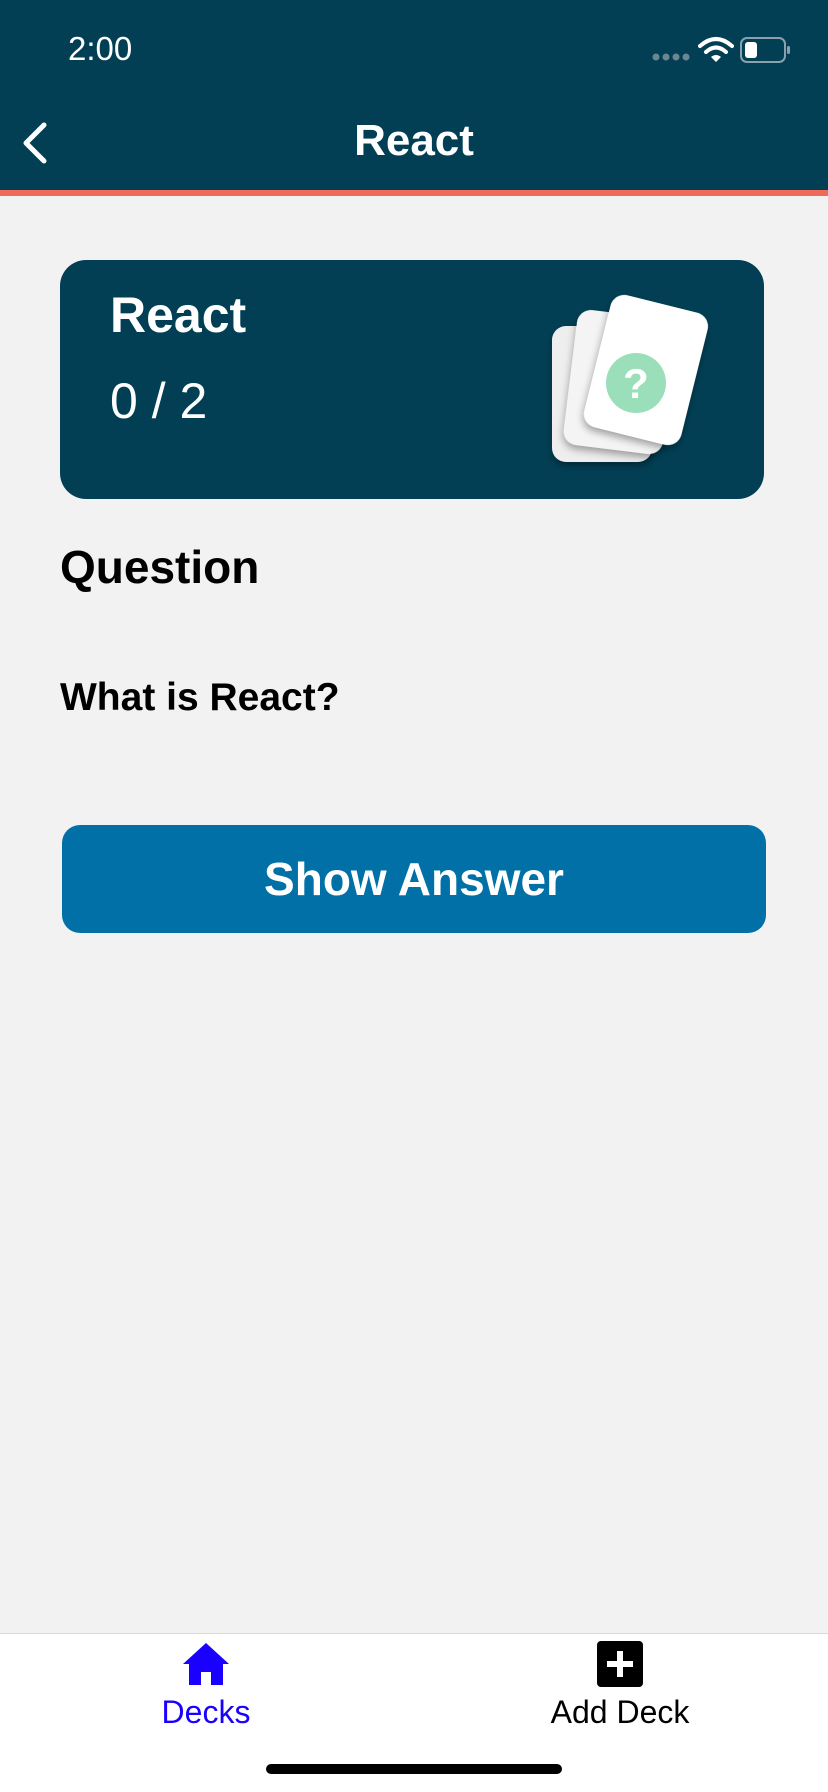 Image resolution: width=828 pixels, height=1792 pixels. What do you see at coordinates (414, 879) in the screenshot?
I see `show-answer-button: Show Answer` at bounding box center [414, 879].